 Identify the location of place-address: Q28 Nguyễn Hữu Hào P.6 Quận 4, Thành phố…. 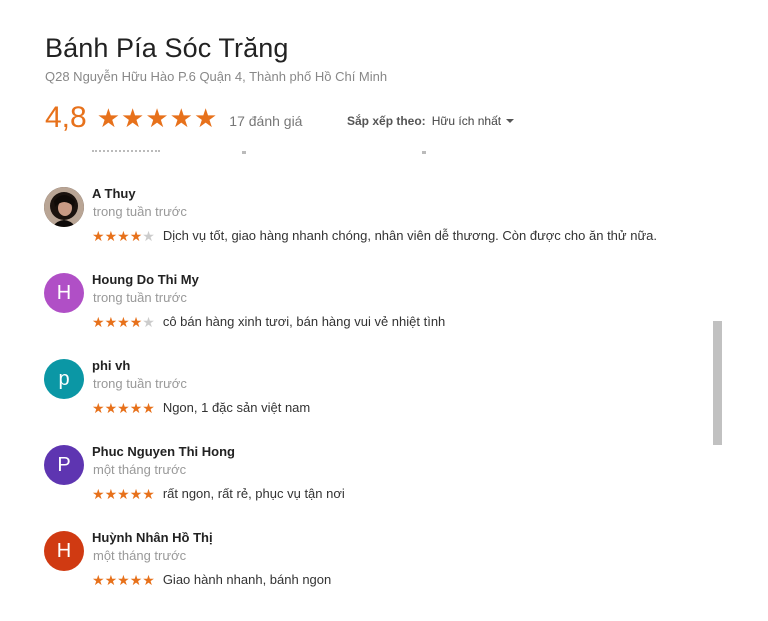
(216, 76).